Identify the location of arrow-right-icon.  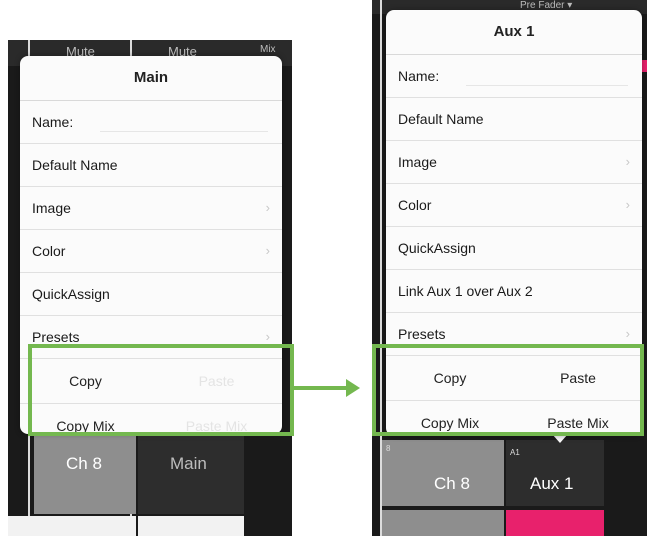
(353, 388).